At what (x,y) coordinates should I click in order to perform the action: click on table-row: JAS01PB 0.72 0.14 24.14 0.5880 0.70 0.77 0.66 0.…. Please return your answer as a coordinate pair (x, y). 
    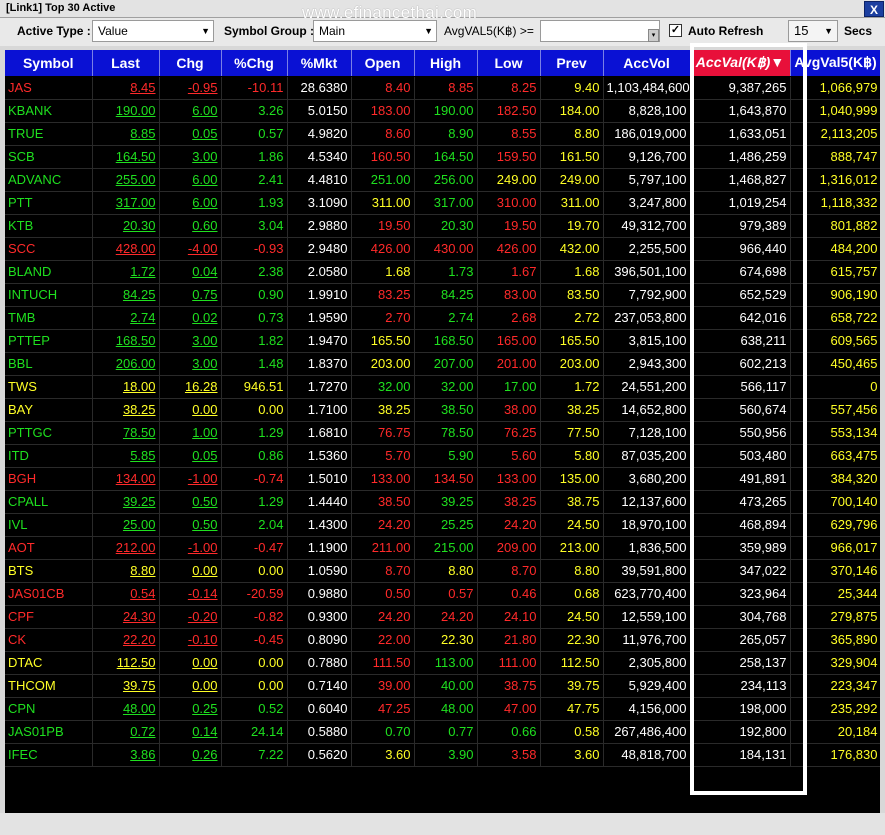
    Looking at the image, I should click on (442, 732).